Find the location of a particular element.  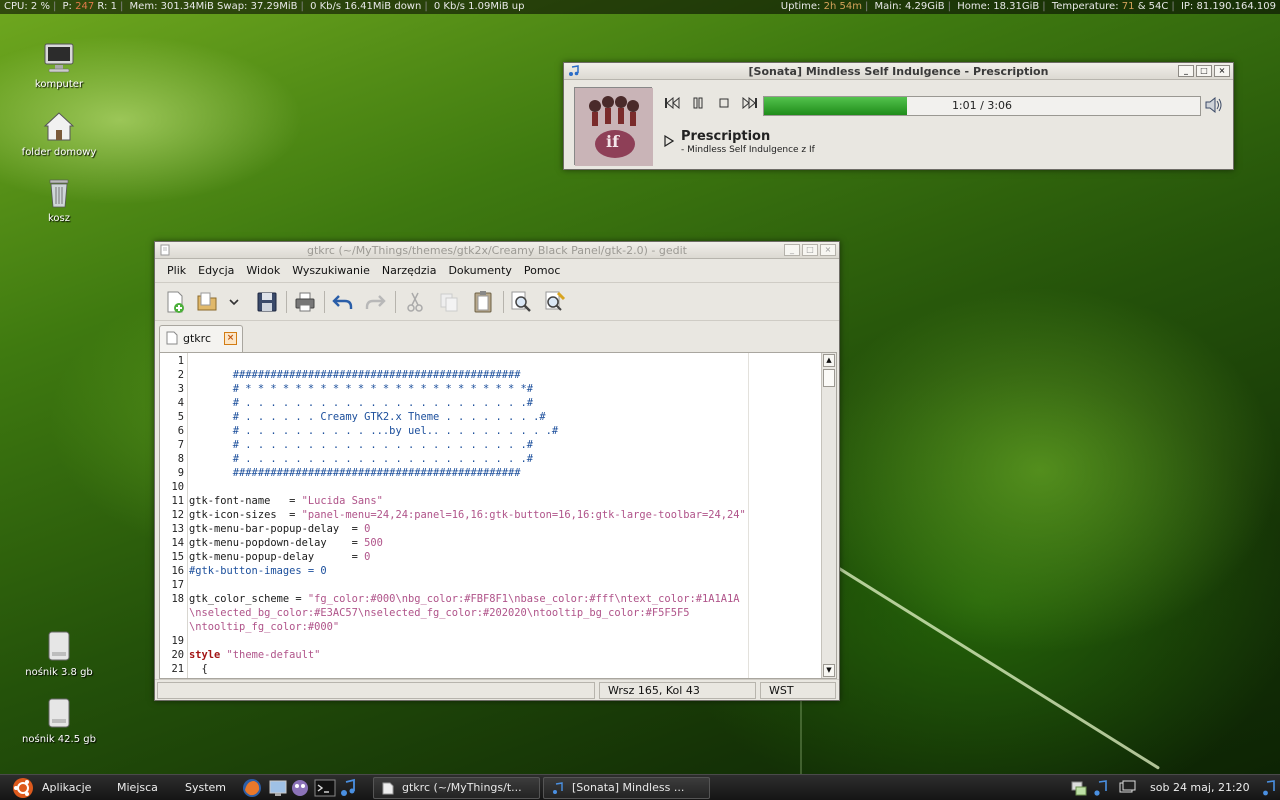

desktop-icon-label: folder domowy is located at coordinates (59, 152).